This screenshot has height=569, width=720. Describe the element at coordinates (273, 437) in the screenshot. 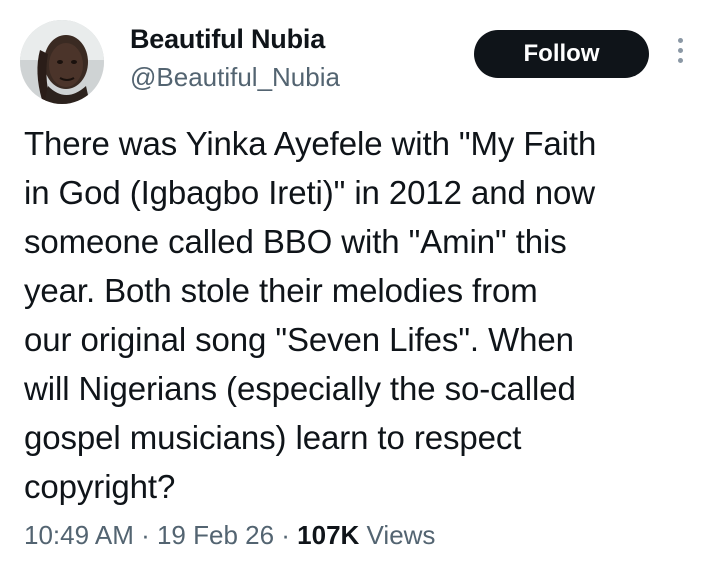

I see `tweet-text-line: gospel musicians) learn to respect` at that location.